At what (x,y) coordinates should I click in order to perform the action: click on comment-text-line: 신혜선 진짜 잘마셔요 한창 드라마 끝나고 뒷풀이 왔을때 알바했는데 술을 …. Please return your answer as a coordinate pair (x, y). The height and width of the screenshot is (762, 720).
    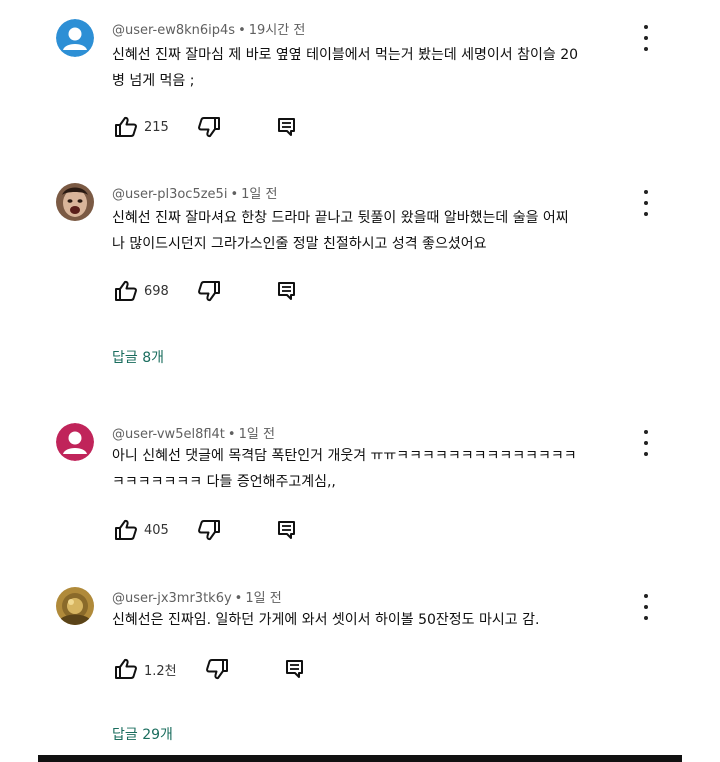
    Looking at the image, I should click on (340, 218).